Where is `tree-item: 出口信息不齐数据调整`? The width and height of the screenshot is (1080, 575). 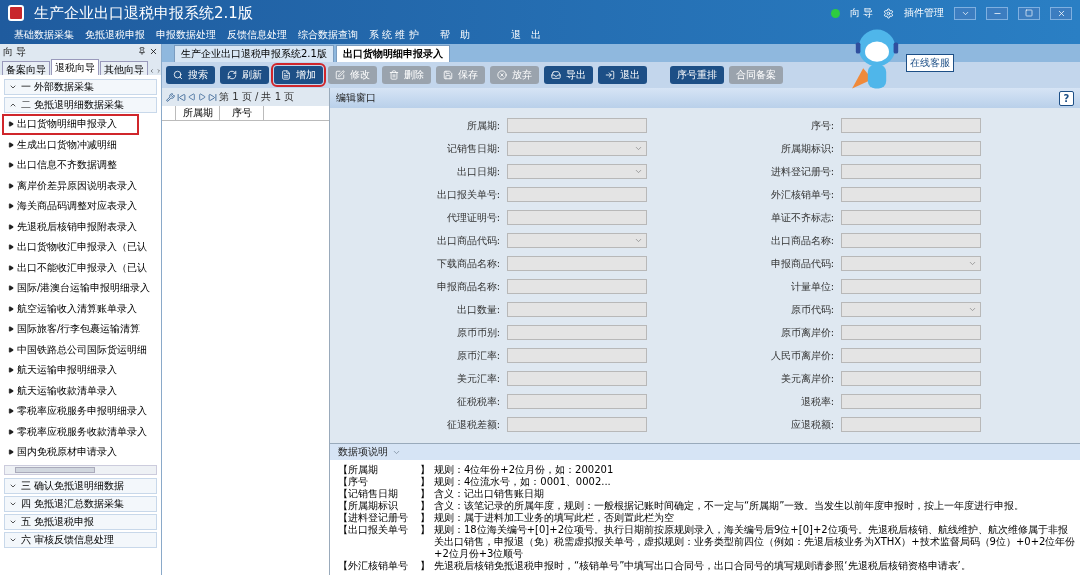 tree-item: 出口信息不齐数据调整 is located at coordinates (80, 165).